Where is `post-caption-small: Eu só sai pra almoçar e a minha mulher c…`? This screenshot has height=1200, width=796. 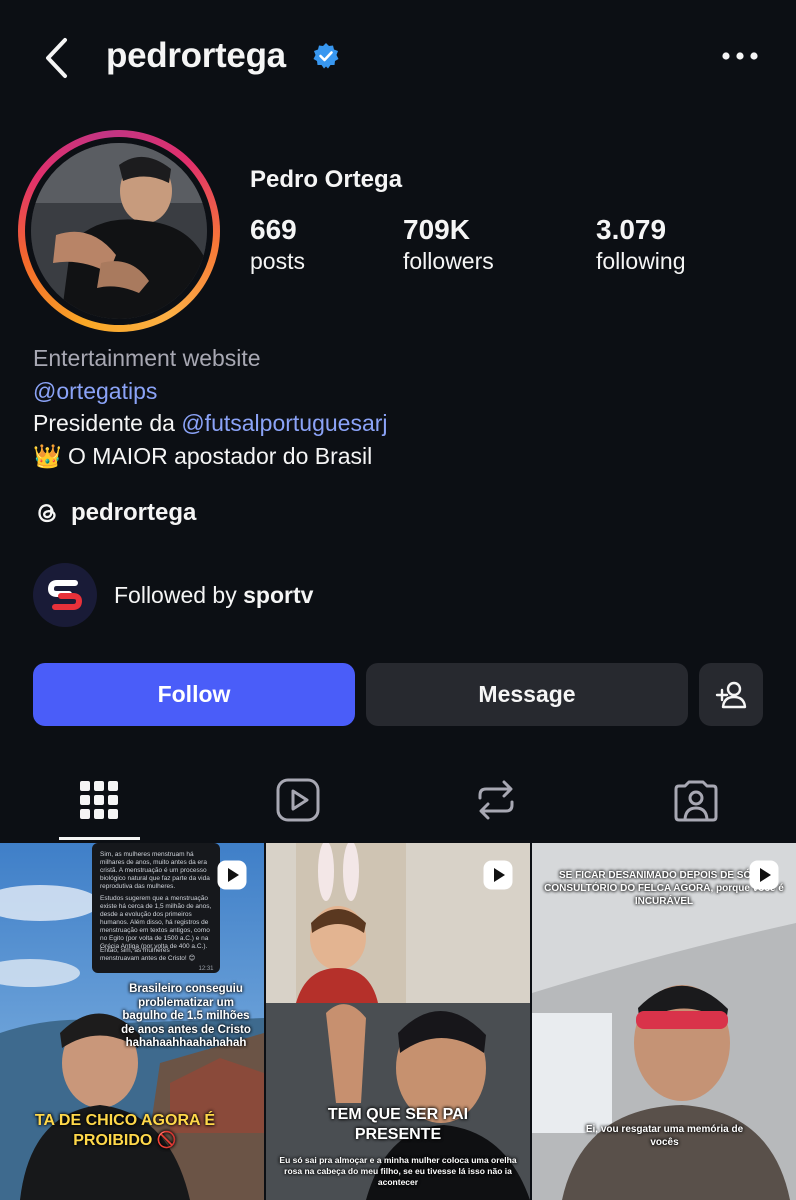
post-caption-small: Eu só sai pra almoçar e a minha mulher c… is located at coordinates (398, 1171).